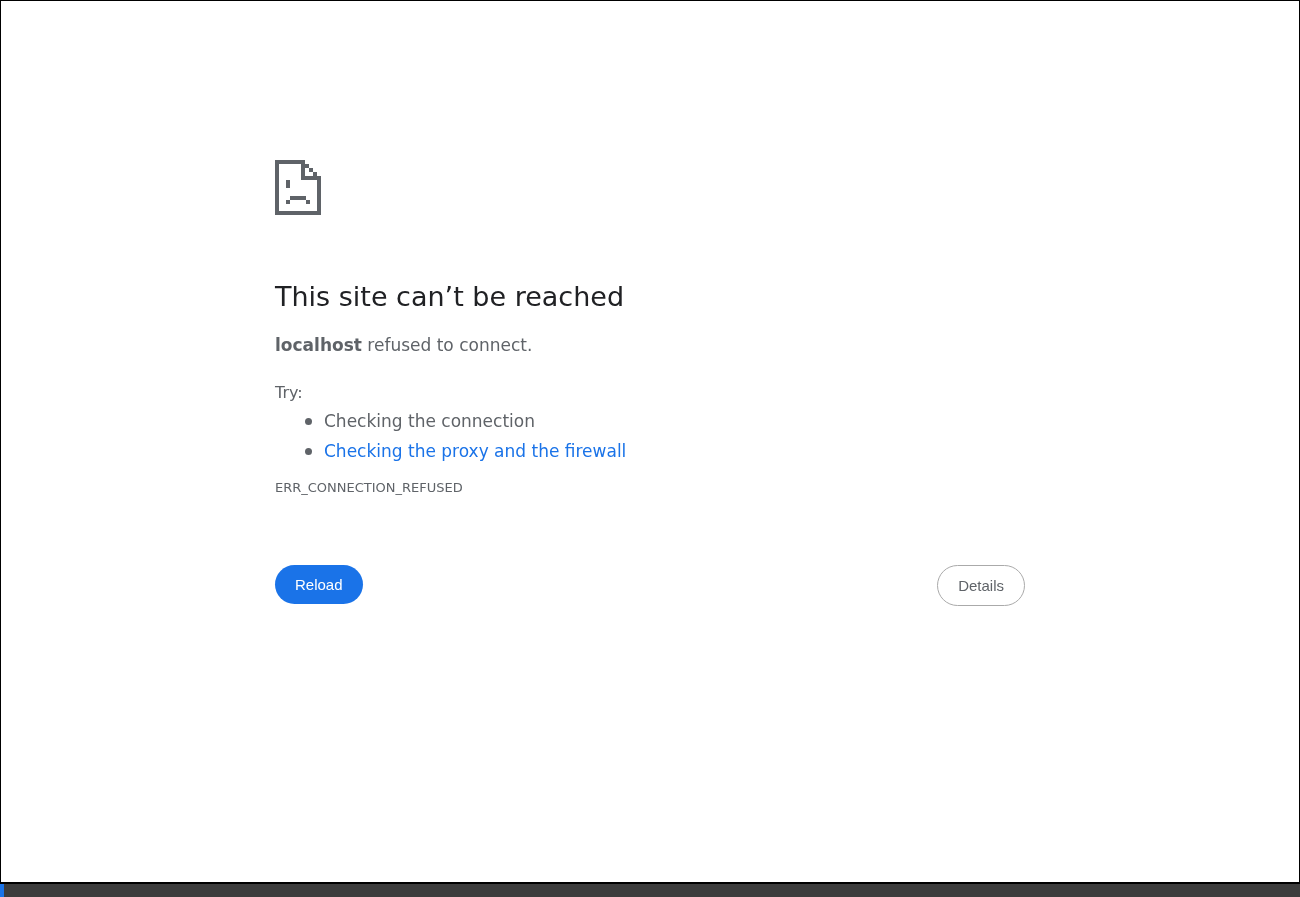 The height and width of the screenshot is (897, 1300). I want to click on reload-button: Reload, so click(319, 584).